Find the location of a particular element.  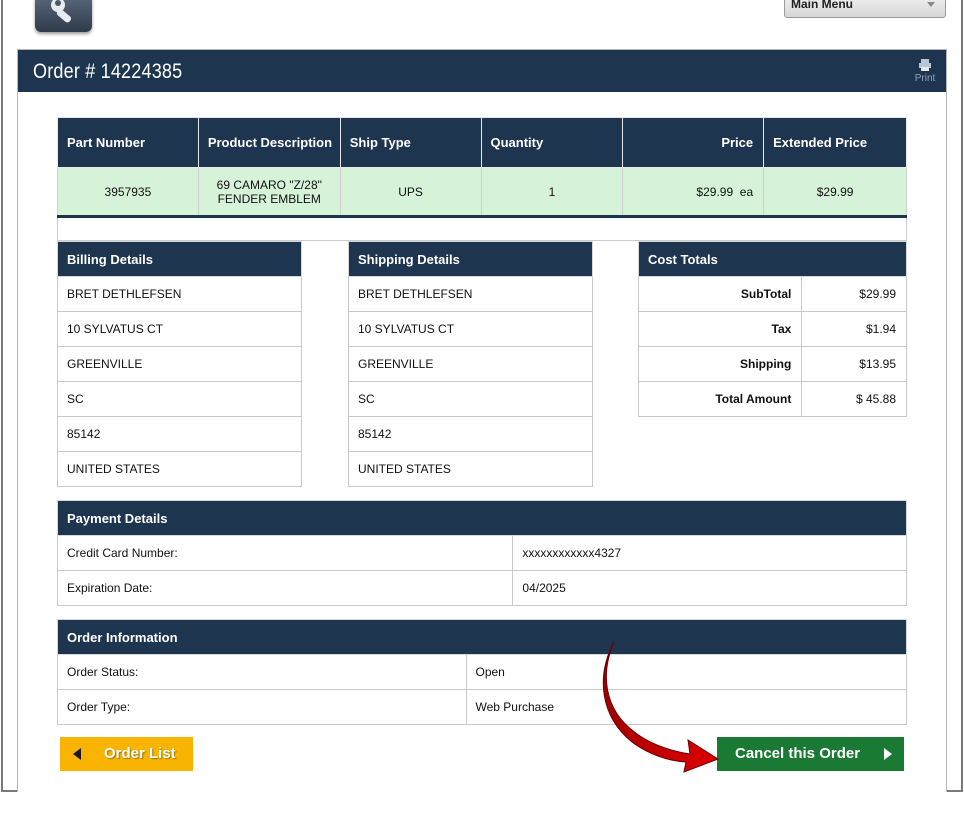

column-header: Price is located at coordinates (693, 142).